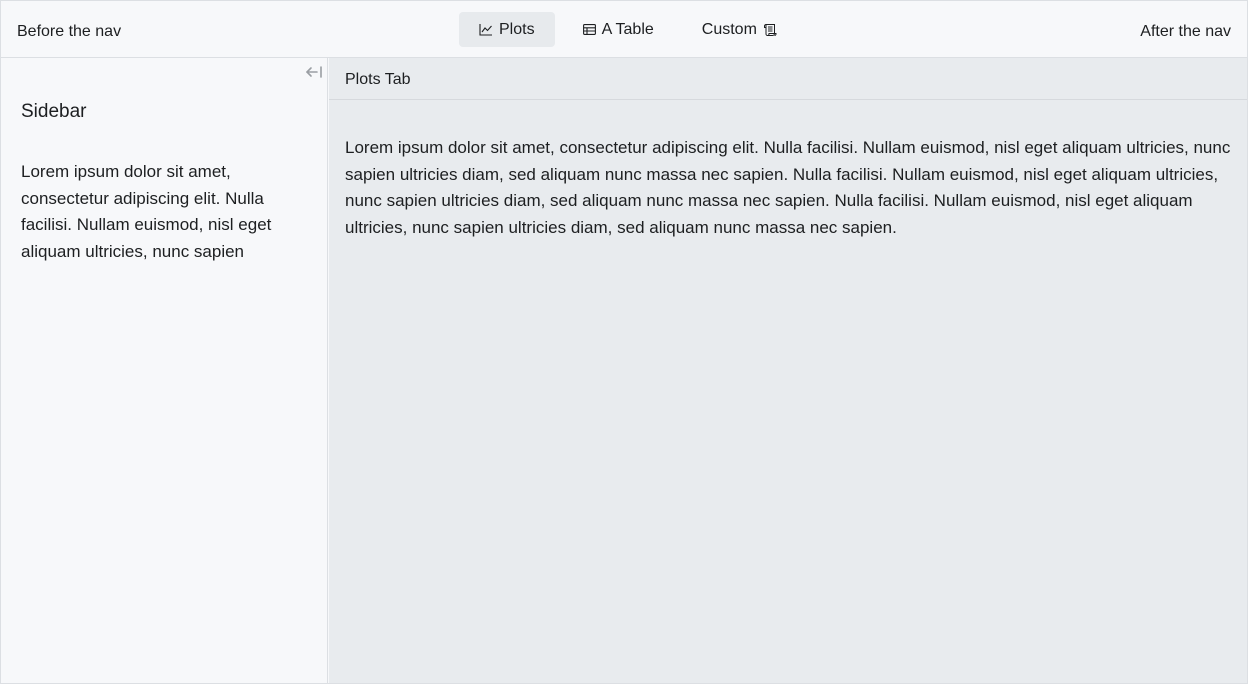 The image size is (1248, 684). What do you see at coordinates (729, 29) in the screenshot?
I see `tab-custom-label: Custom` at bounding box center [729, 29].